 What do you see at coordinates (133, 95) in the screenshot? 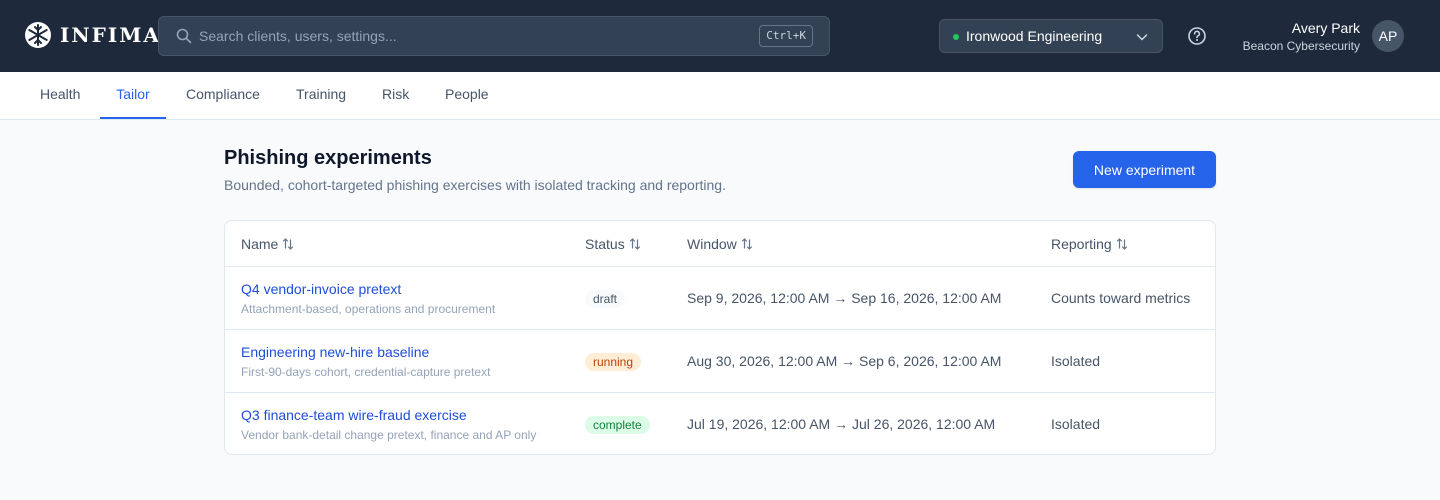
I see `tab-tailor: Tailor` at bounding box center [133, 95].